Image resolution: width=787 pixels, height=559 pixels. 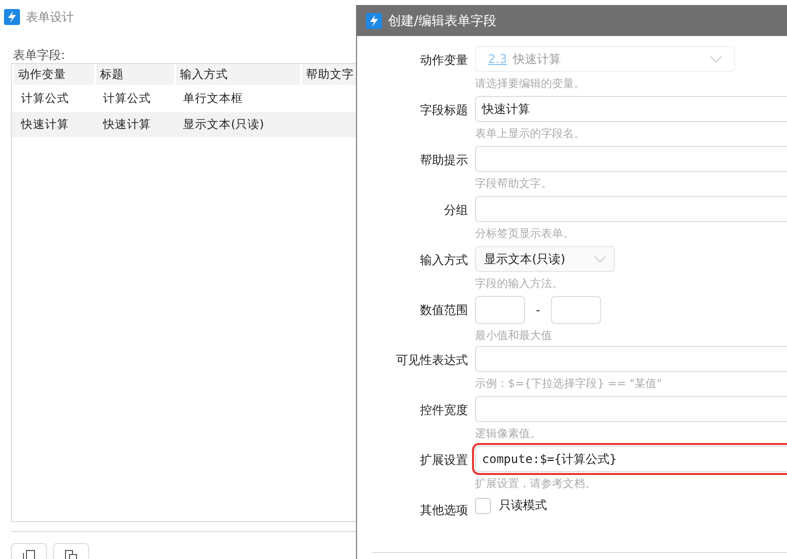 What do you see at coordinates (39, 55) in the screenshot?
I see `section-label: 表单字段:` at bounding box center [39, 55].